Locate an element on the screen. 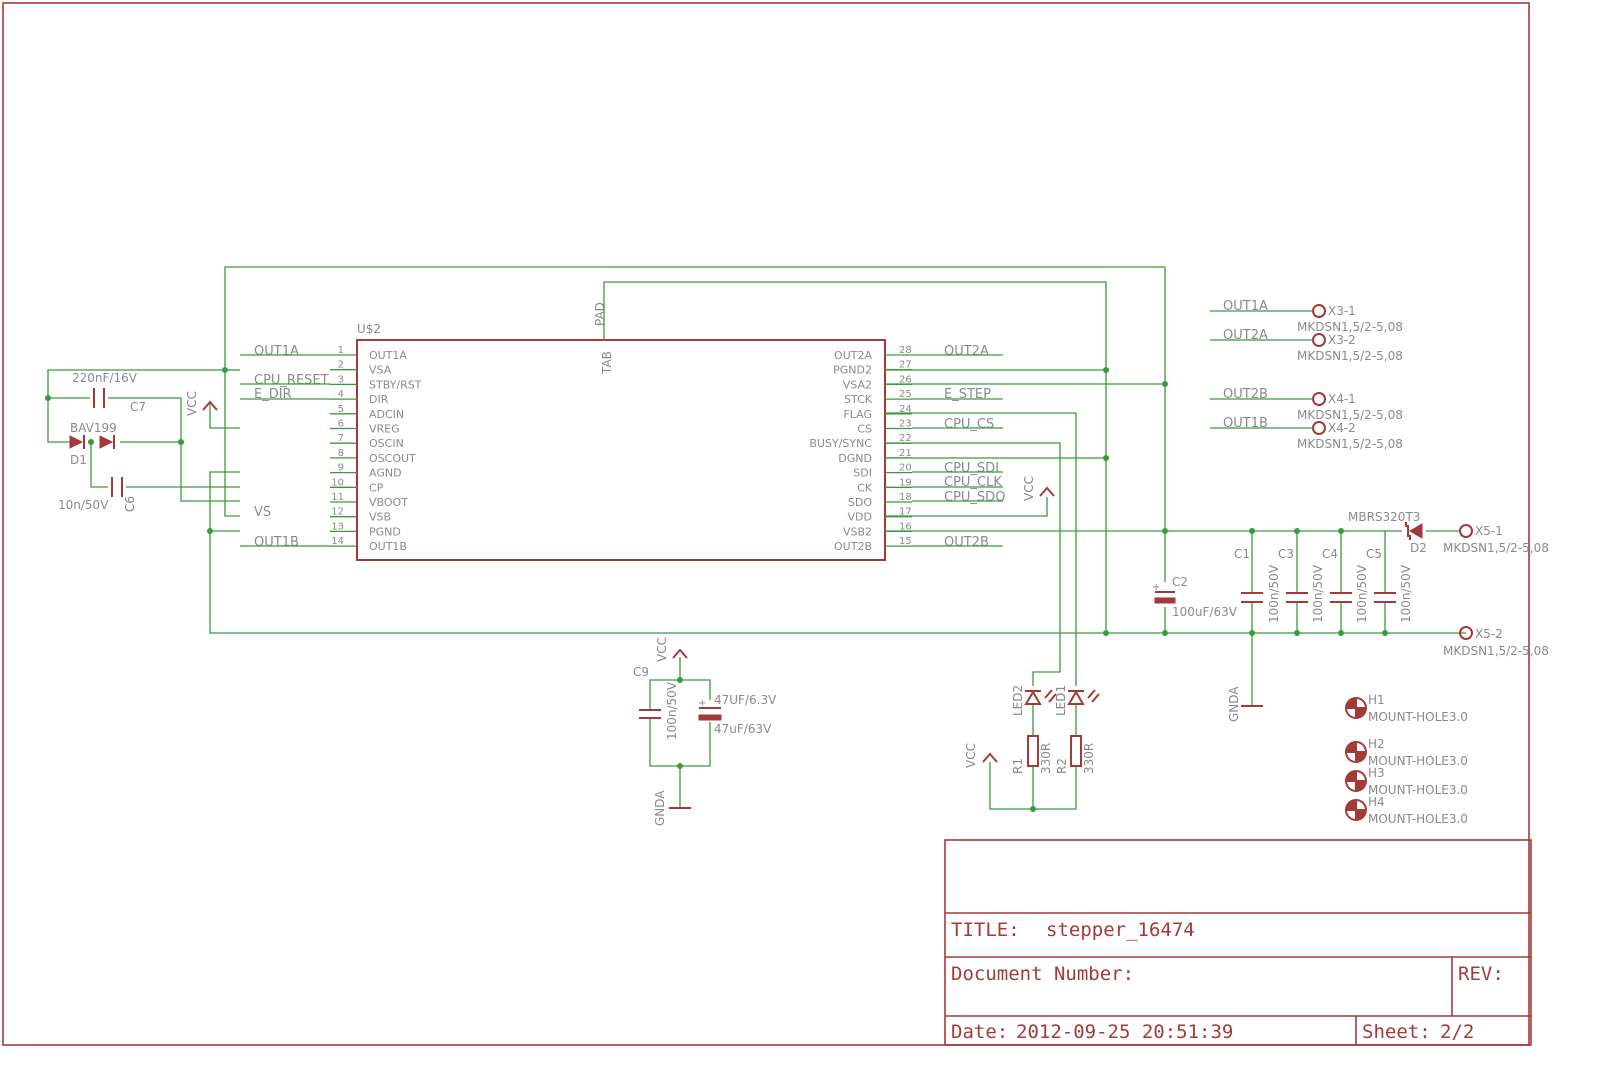 This screenshot has height=1072, width=1601. c2-name: C2 is located at coordinates (1180, 582).